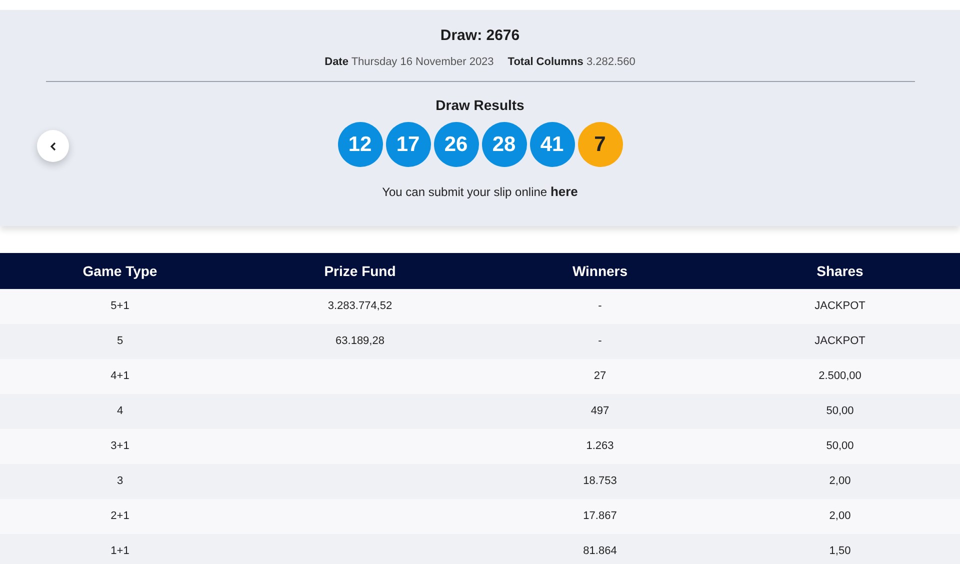  I want to click on table-cell: 5, so click(120, 341).